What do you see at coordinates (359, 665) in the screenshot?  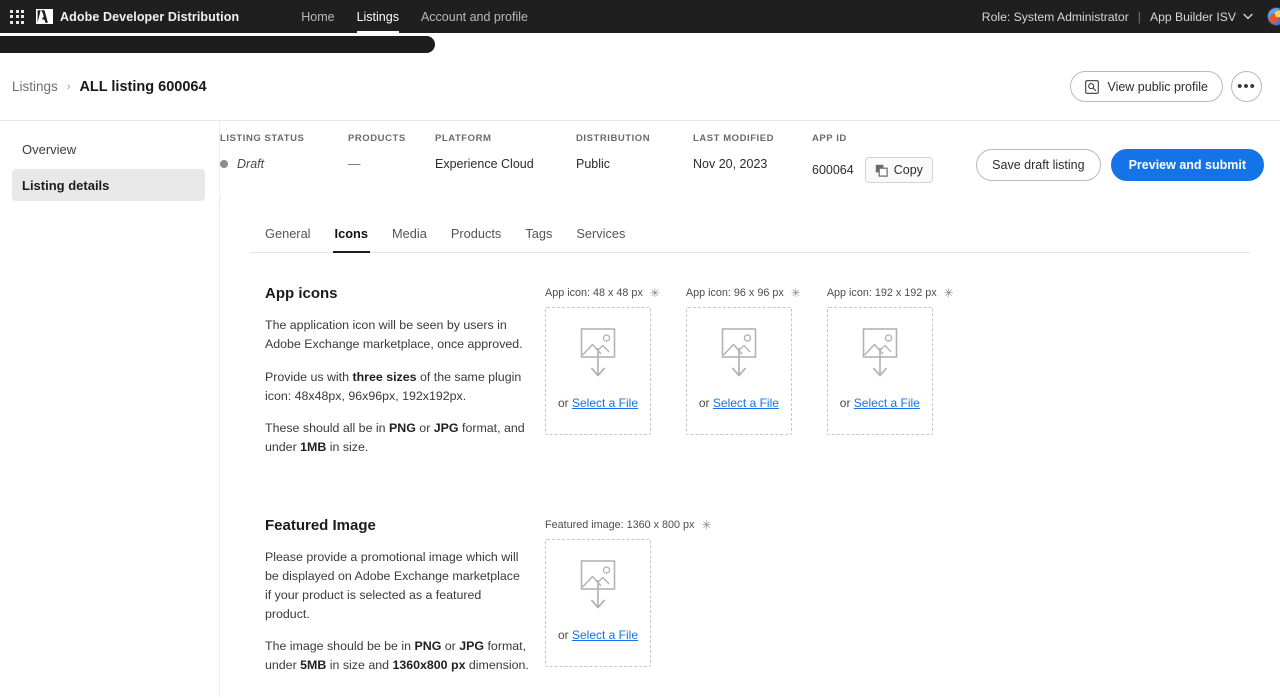 I see `text-fragment: in size and` at bounding box center [359, 665].